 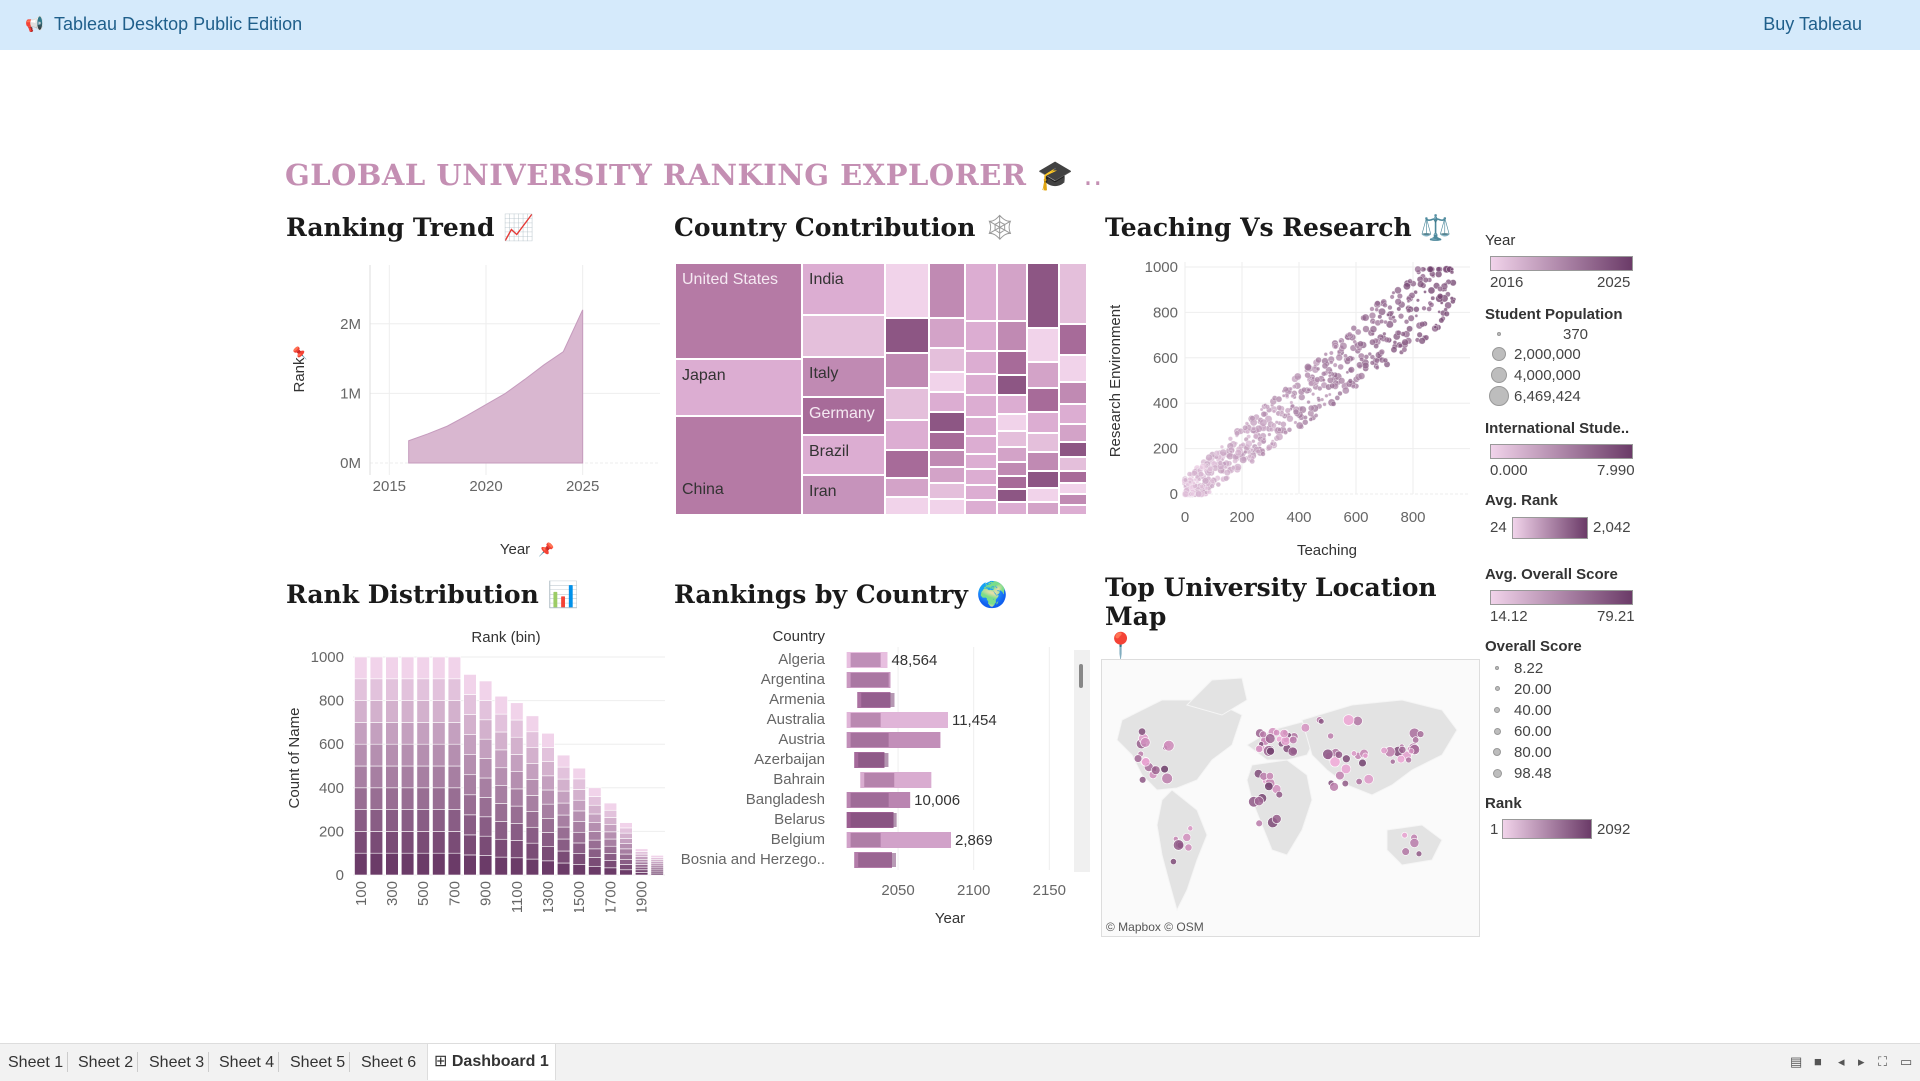 What do you see at coordinates (1561, 451) in the screenshot?
I see `international-color-ramp` at bounding box center [1561, 451].